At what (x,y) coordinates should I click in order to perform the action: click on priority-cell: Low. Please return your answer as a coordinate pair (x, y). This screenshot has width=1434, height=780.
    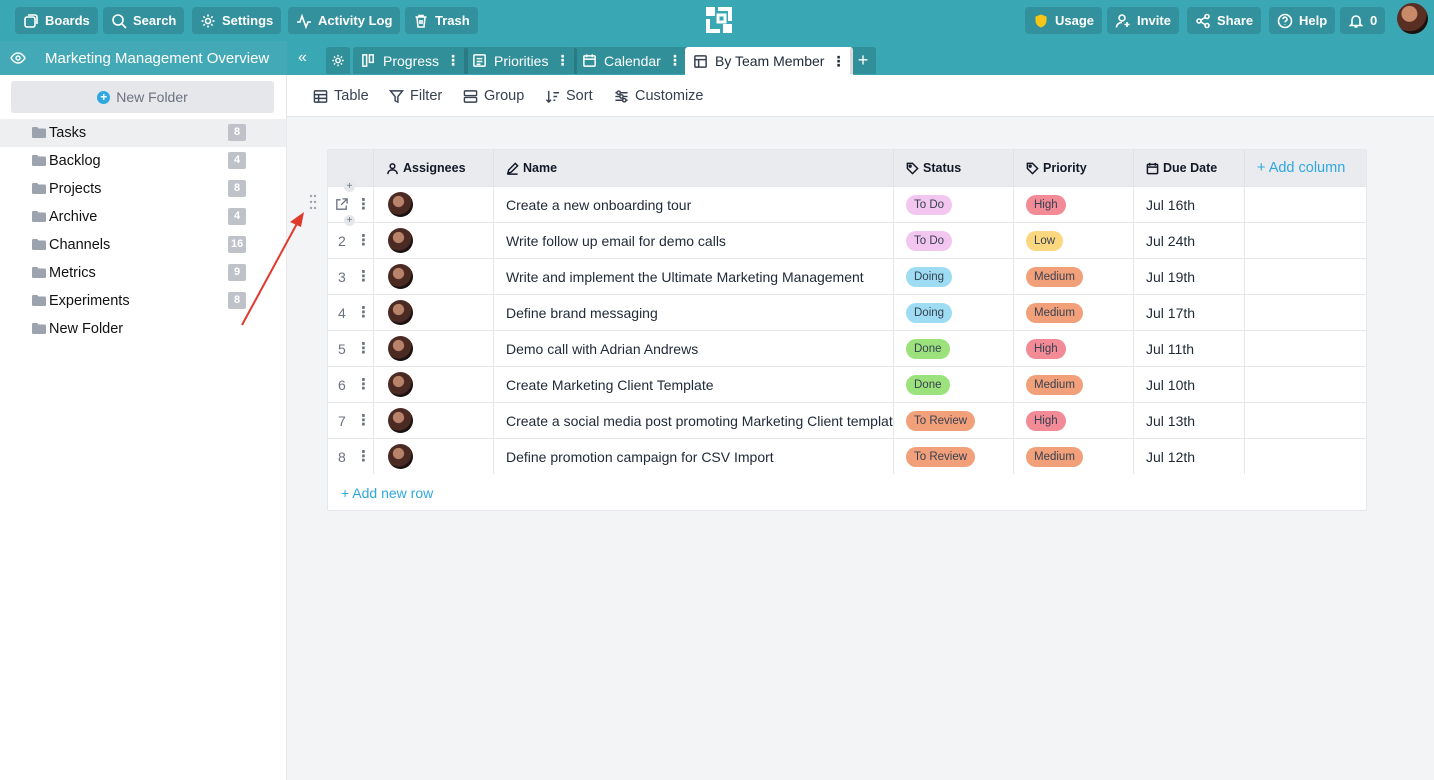
    Looking at the image, I should click on (1074, 240).